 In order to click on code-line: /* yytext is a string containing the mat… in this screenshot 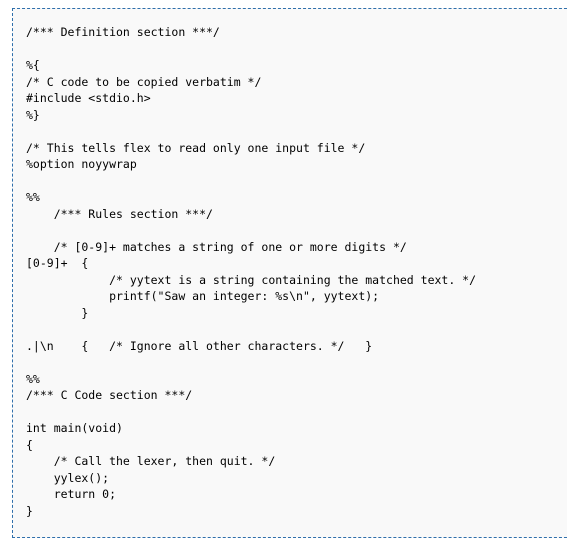, I will do `click(251, 279)`.